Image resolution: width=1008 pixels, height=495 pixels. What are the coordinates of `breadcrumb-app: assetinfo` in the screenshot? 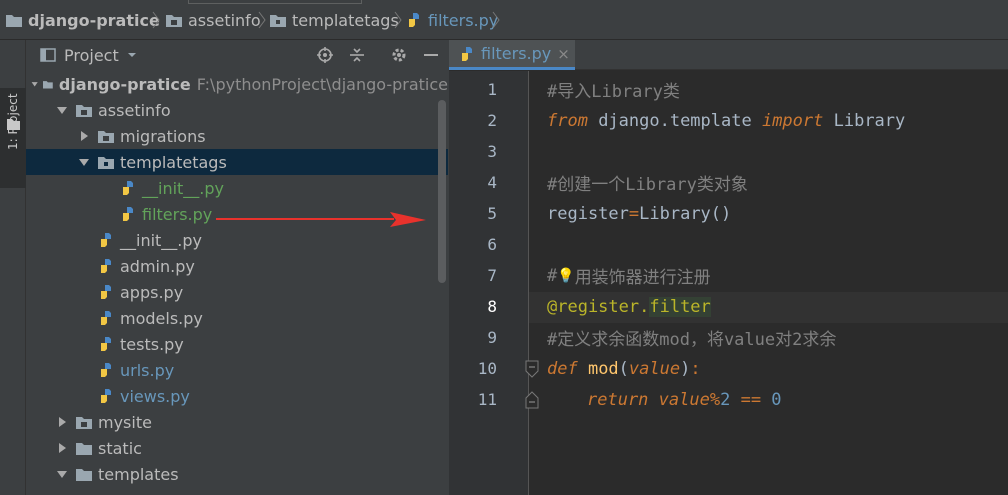 It's located at (213, 20).